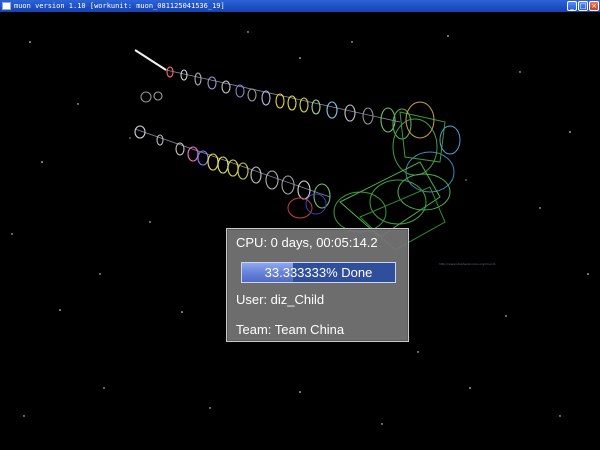 This screenshot has width=600, height=450. Describe the element at coordinates (6, 6) in the screenshot. I see `app-icon` at that location.